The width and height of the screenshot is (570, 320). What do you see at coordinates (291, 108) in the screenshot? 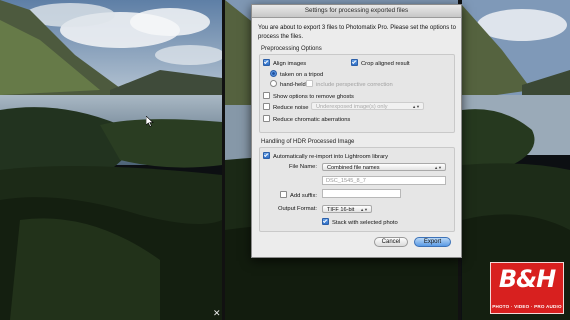
I see `reduce-noise-label: Reduce noise` at bounding box center [291, 108].